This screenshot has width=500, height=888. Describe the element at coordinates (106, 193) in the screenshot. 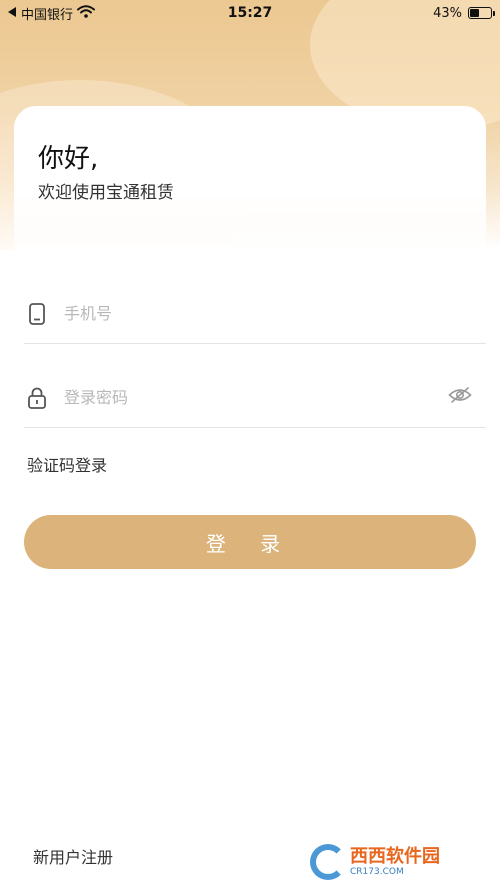

I see `greeting-subtitle: 欢迎使用宝通租赁` at that location.